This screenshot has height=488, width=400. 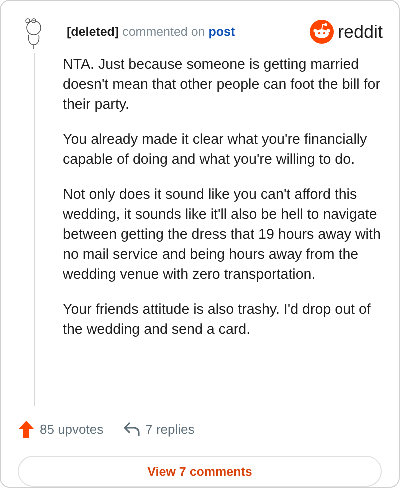 I want to click on view-comments-button: View 7 comments, so click(x=200, y=471).